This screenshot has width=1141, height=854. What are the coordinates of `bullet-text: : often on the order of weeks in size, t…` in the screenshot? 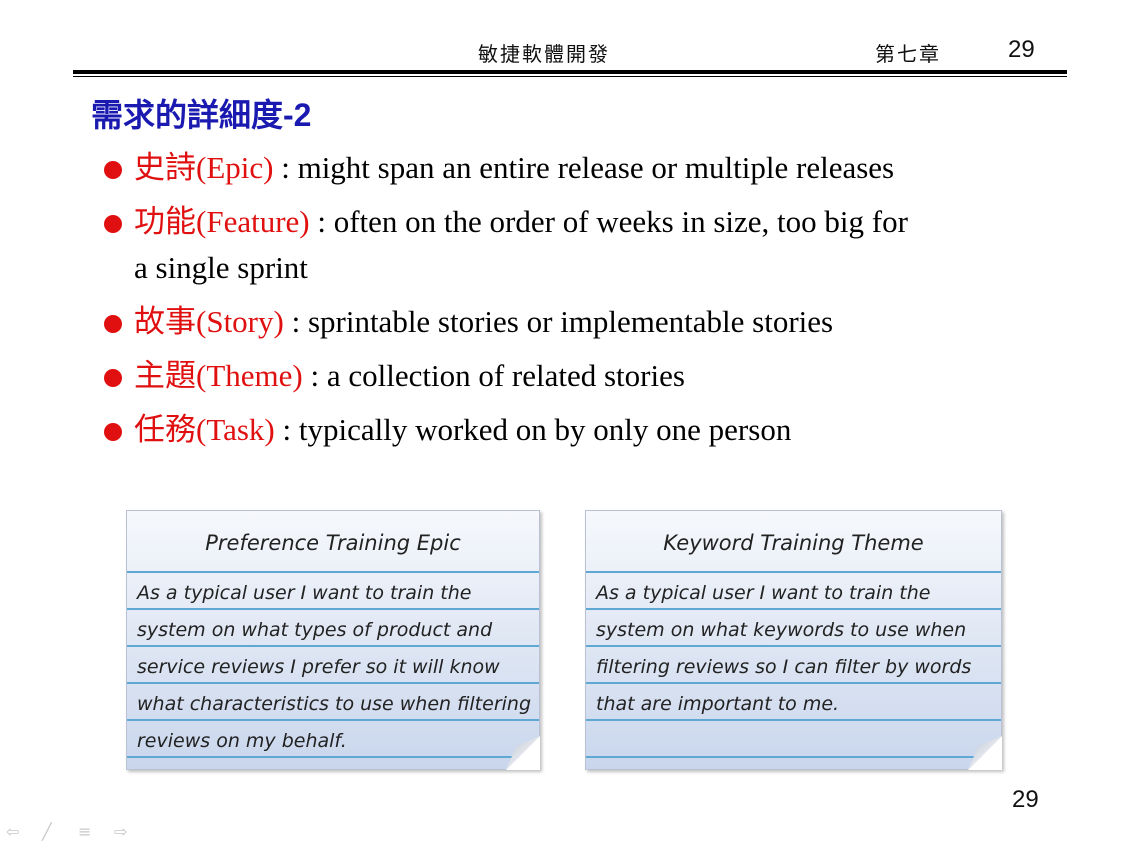 It's located at (608, 221).